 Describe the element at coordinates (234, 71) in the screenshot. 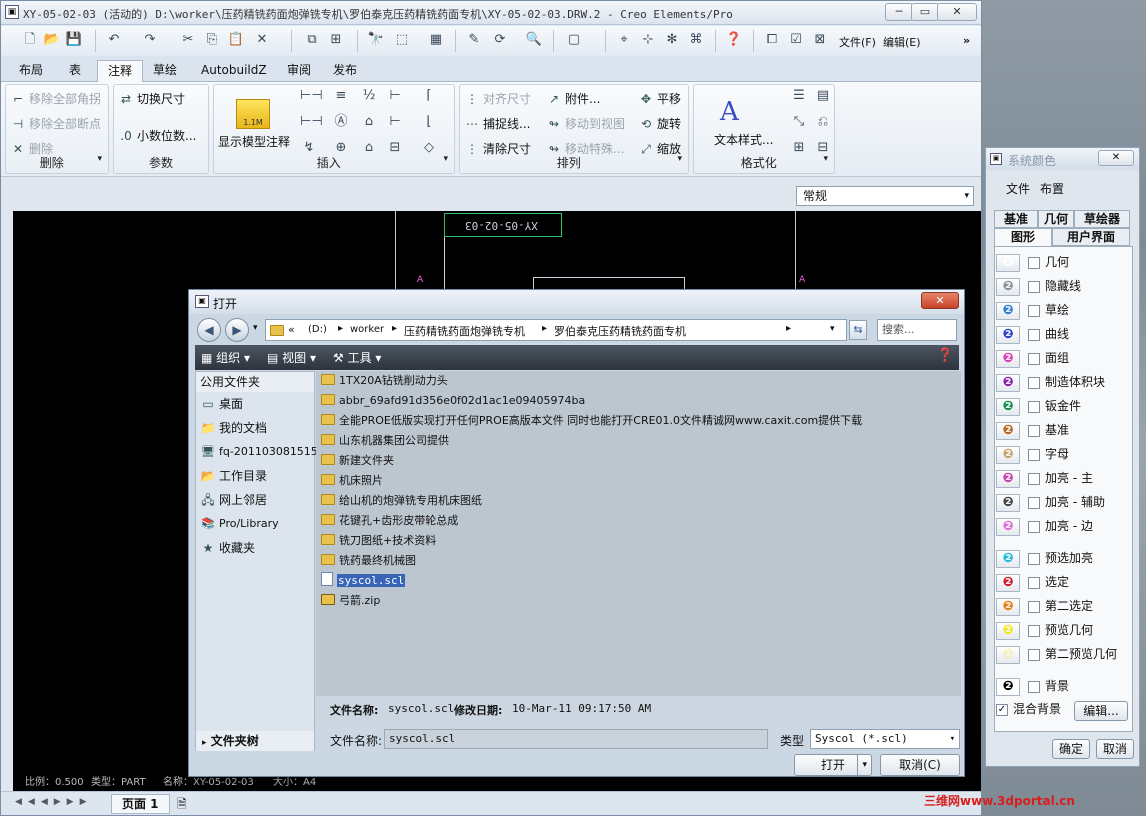

I see `tab-autobuildz: AutobuildZ` at that location.